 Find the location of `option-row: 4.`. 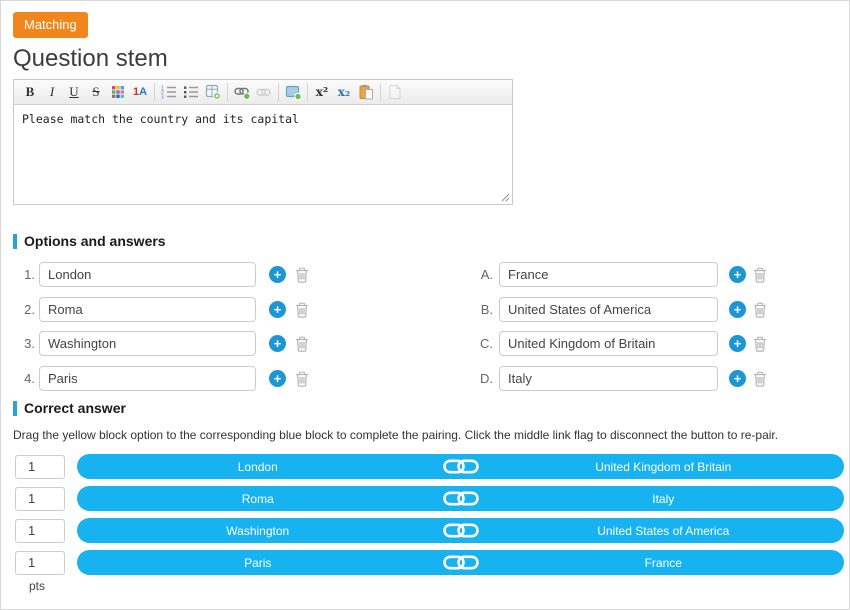

option-row: 4. is located at coordinates (159, 378).